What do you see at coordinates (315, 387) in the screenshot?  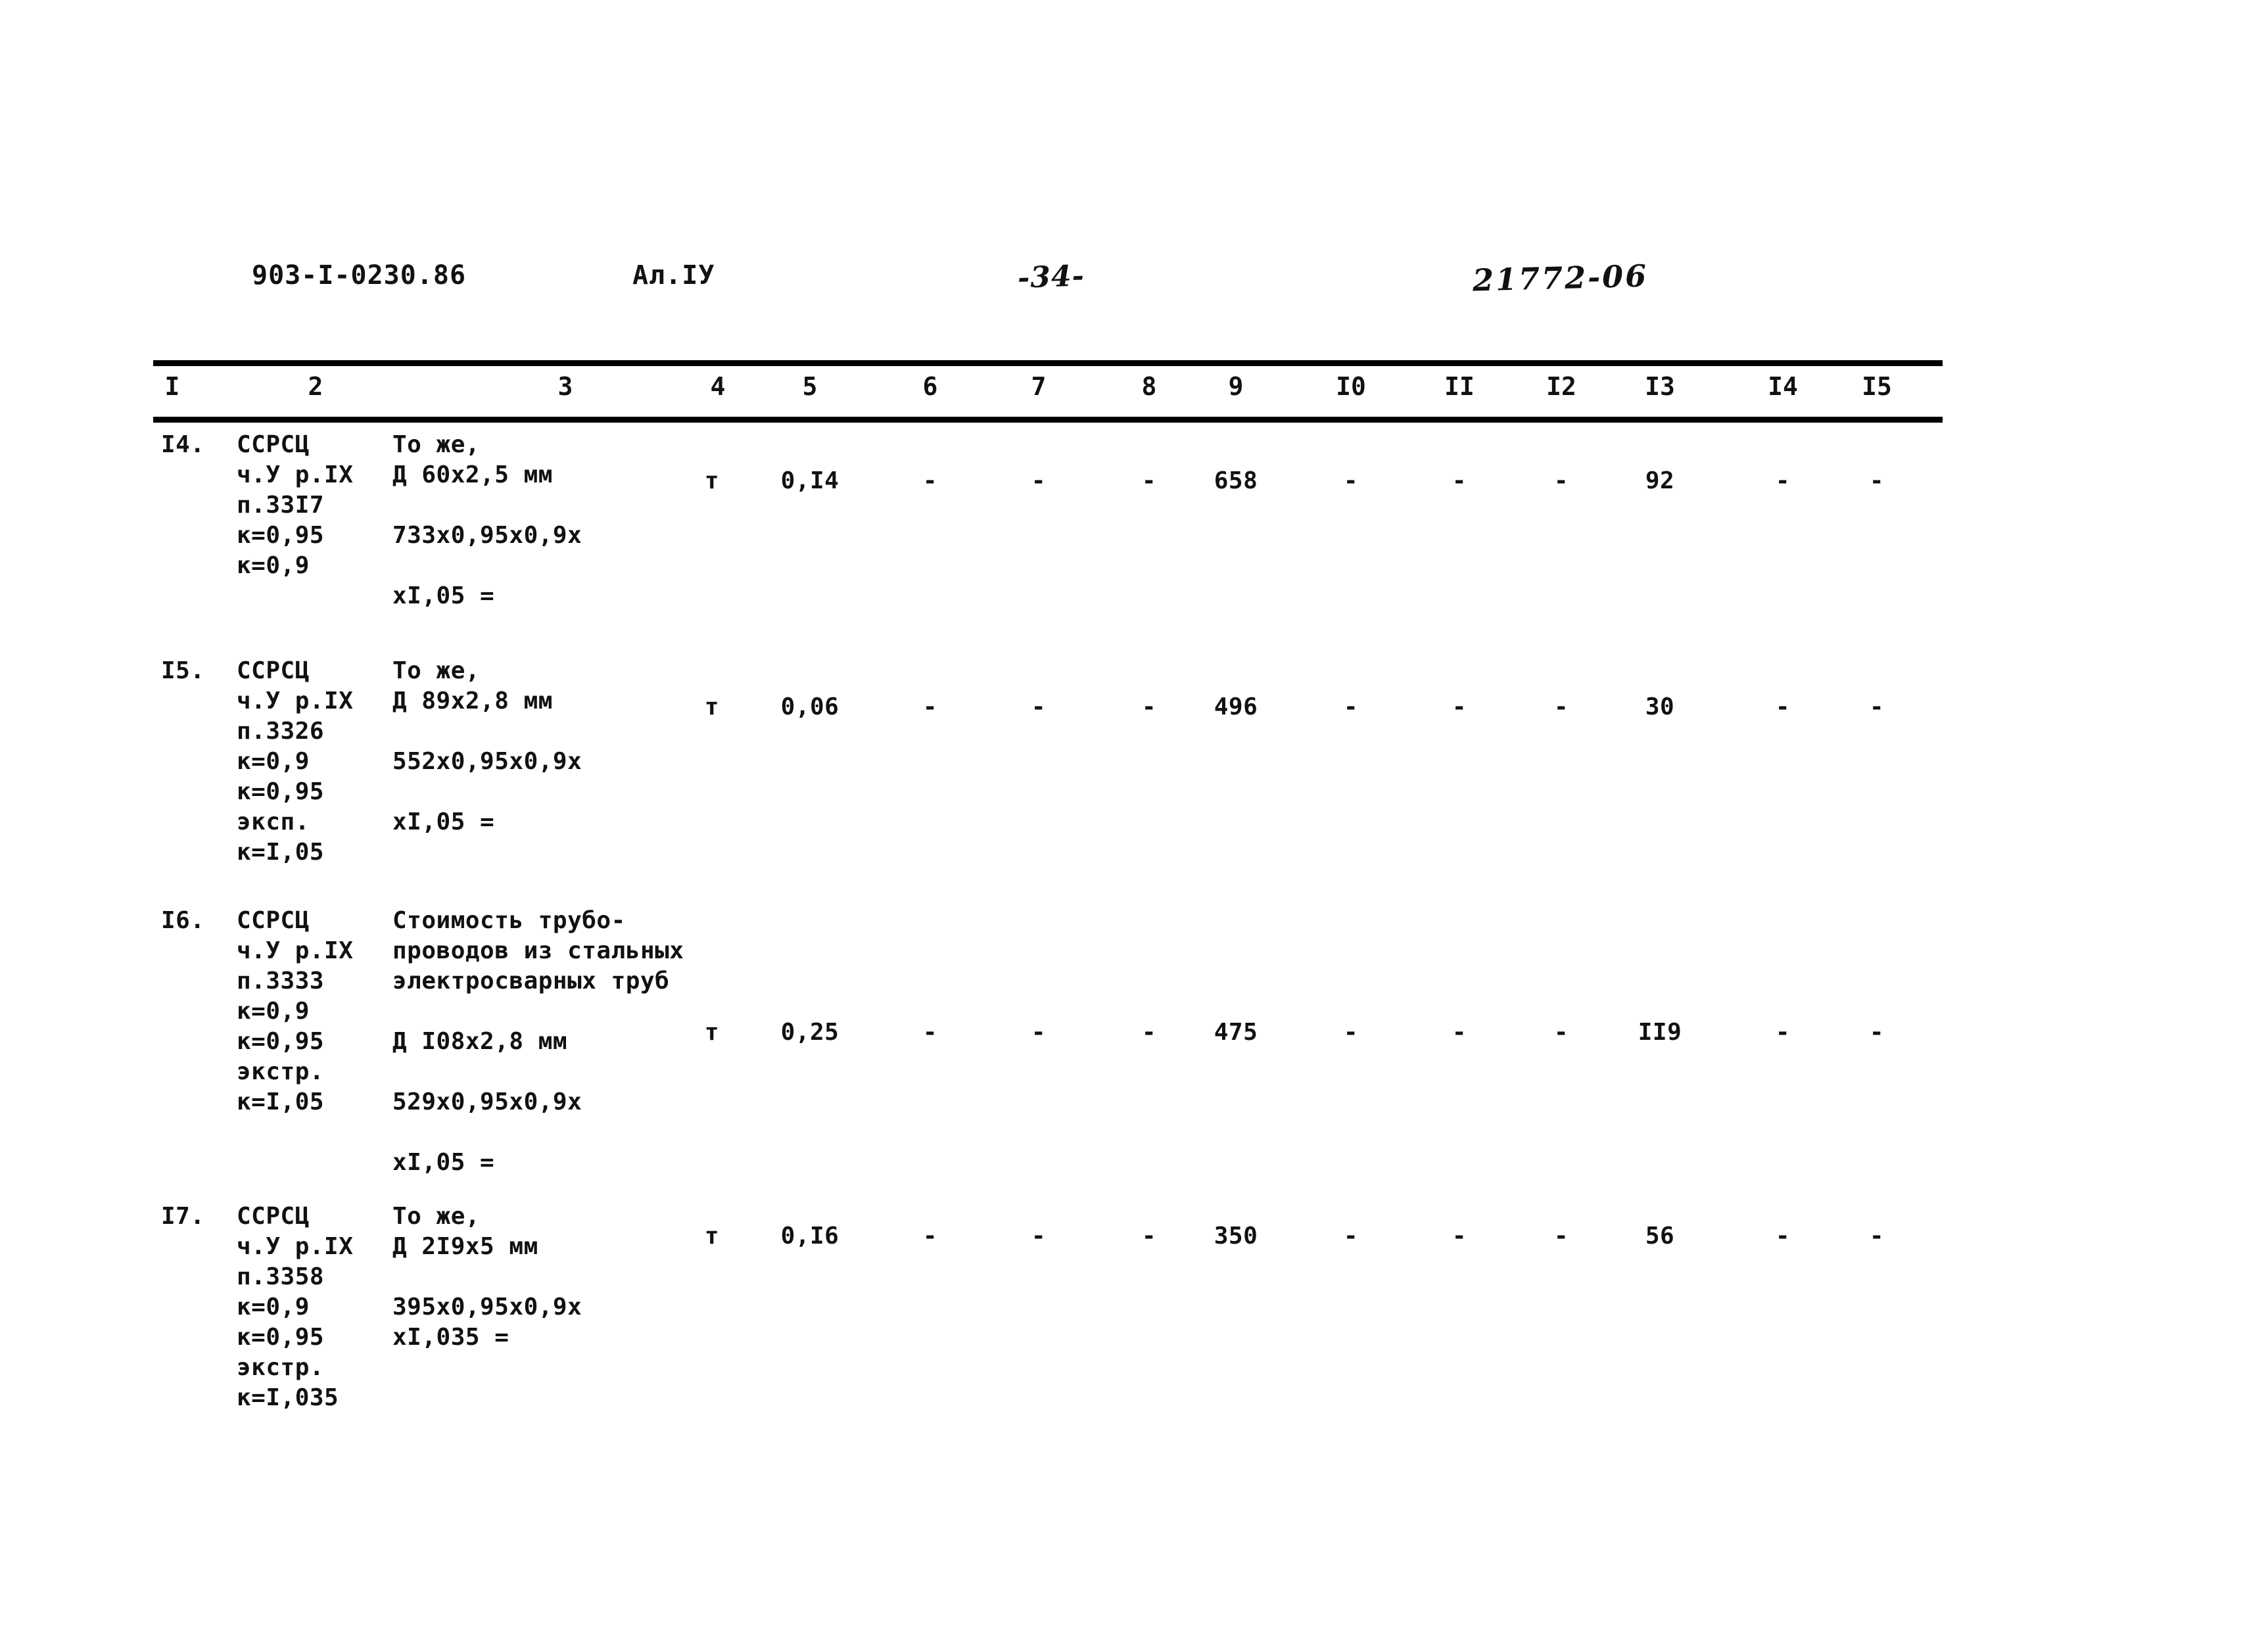 I see `column-header-2: 2` at bounding box center [315, 387].